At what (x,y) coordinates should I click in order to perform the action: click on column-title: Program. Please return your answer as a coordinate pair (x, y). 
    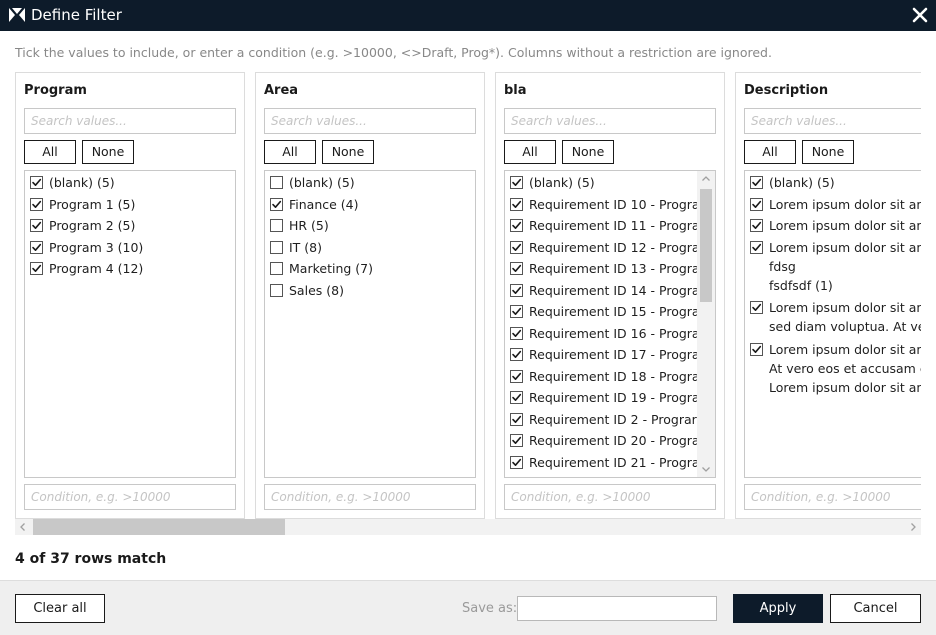
    Looking at the image, I should click on (55, 90).